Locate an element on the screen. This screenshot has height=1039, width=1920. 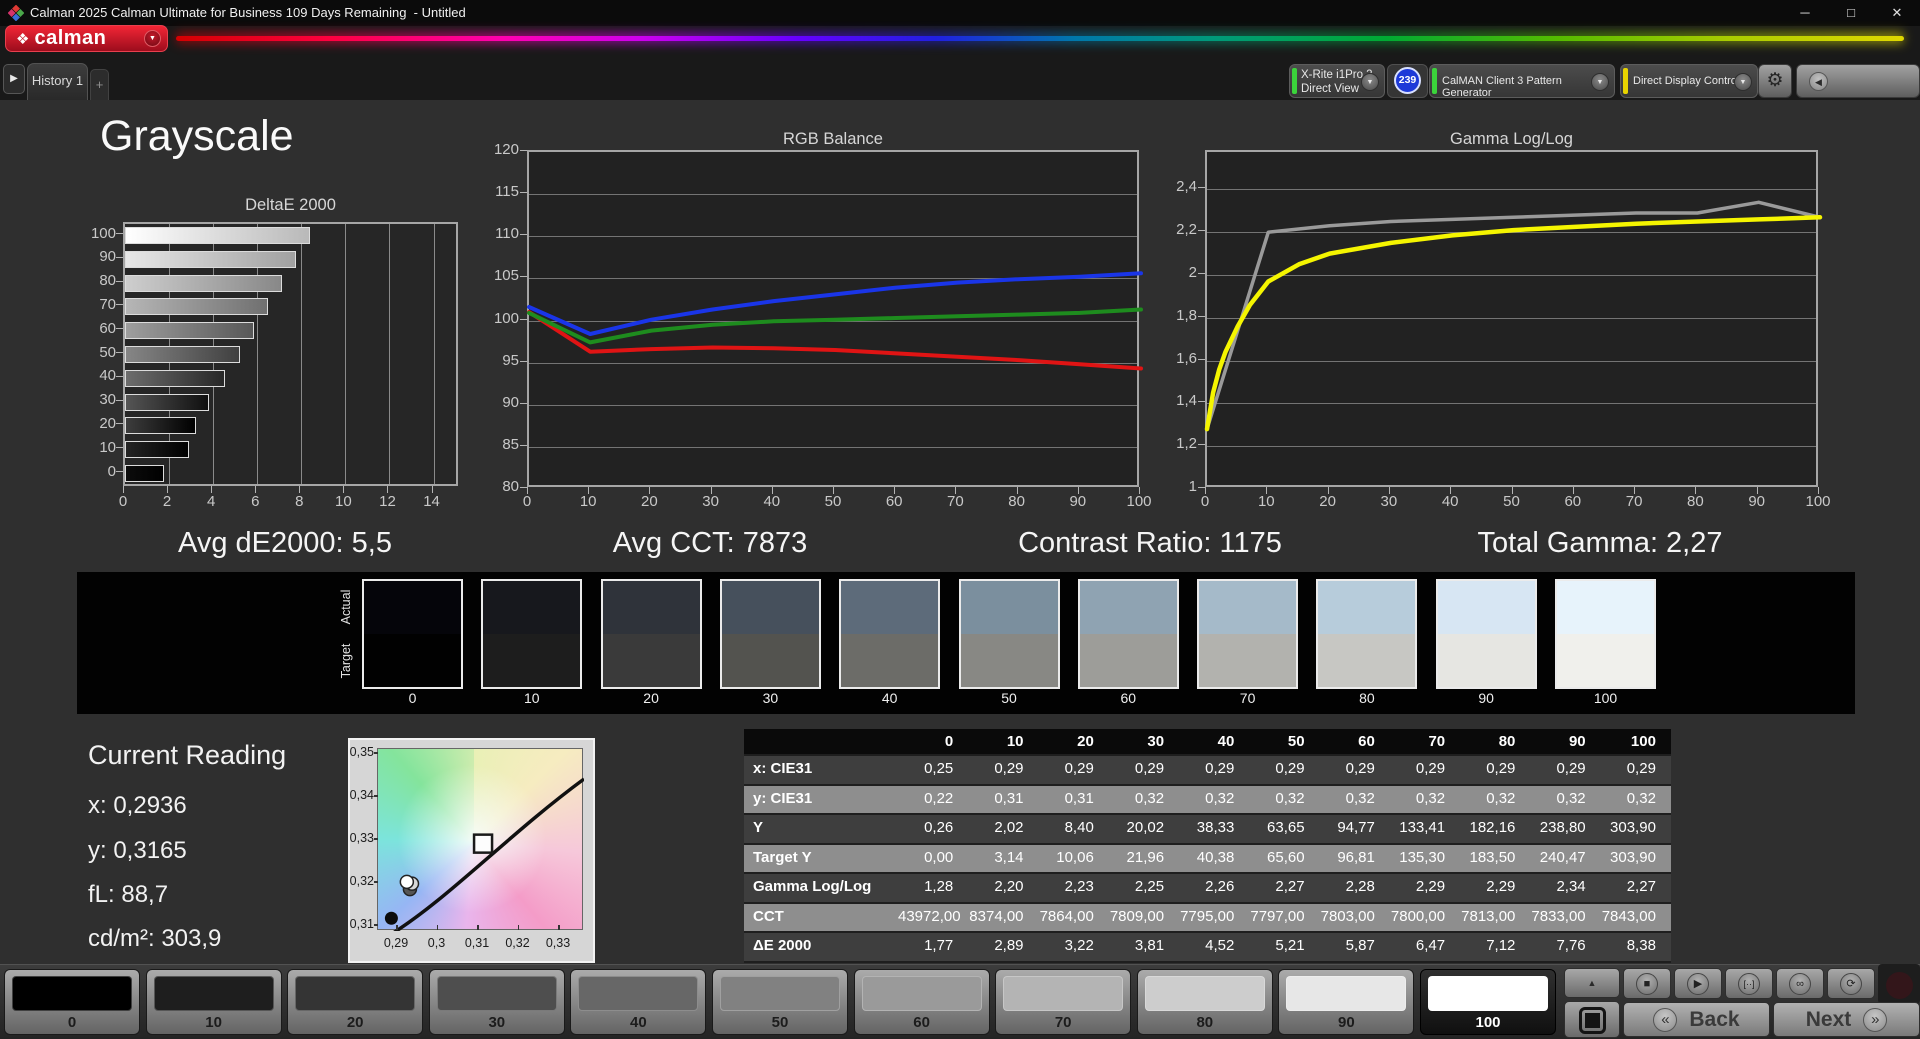
table-cell: 7833,00 is located at coordinates (1565, 918).